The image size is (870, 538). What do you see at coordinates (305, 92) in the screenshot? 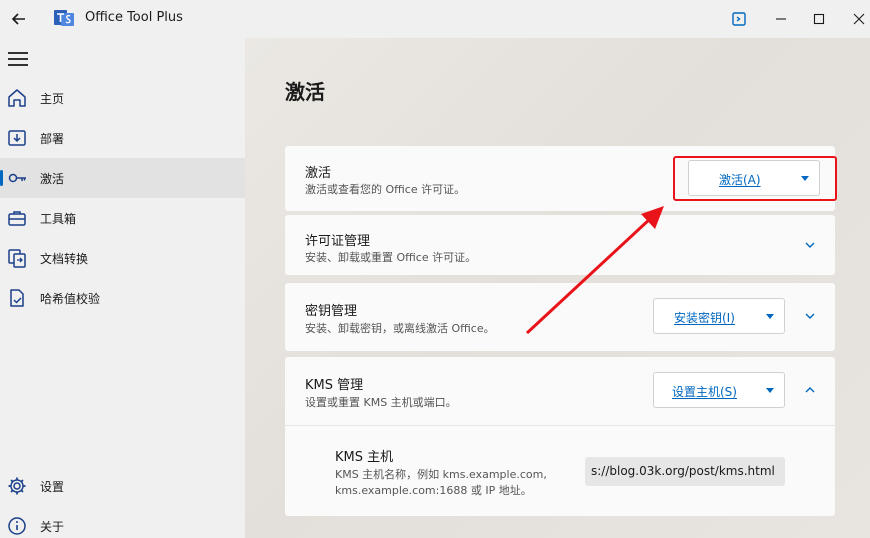
I see `page-title: 激活` at bounding box center [305, 92].